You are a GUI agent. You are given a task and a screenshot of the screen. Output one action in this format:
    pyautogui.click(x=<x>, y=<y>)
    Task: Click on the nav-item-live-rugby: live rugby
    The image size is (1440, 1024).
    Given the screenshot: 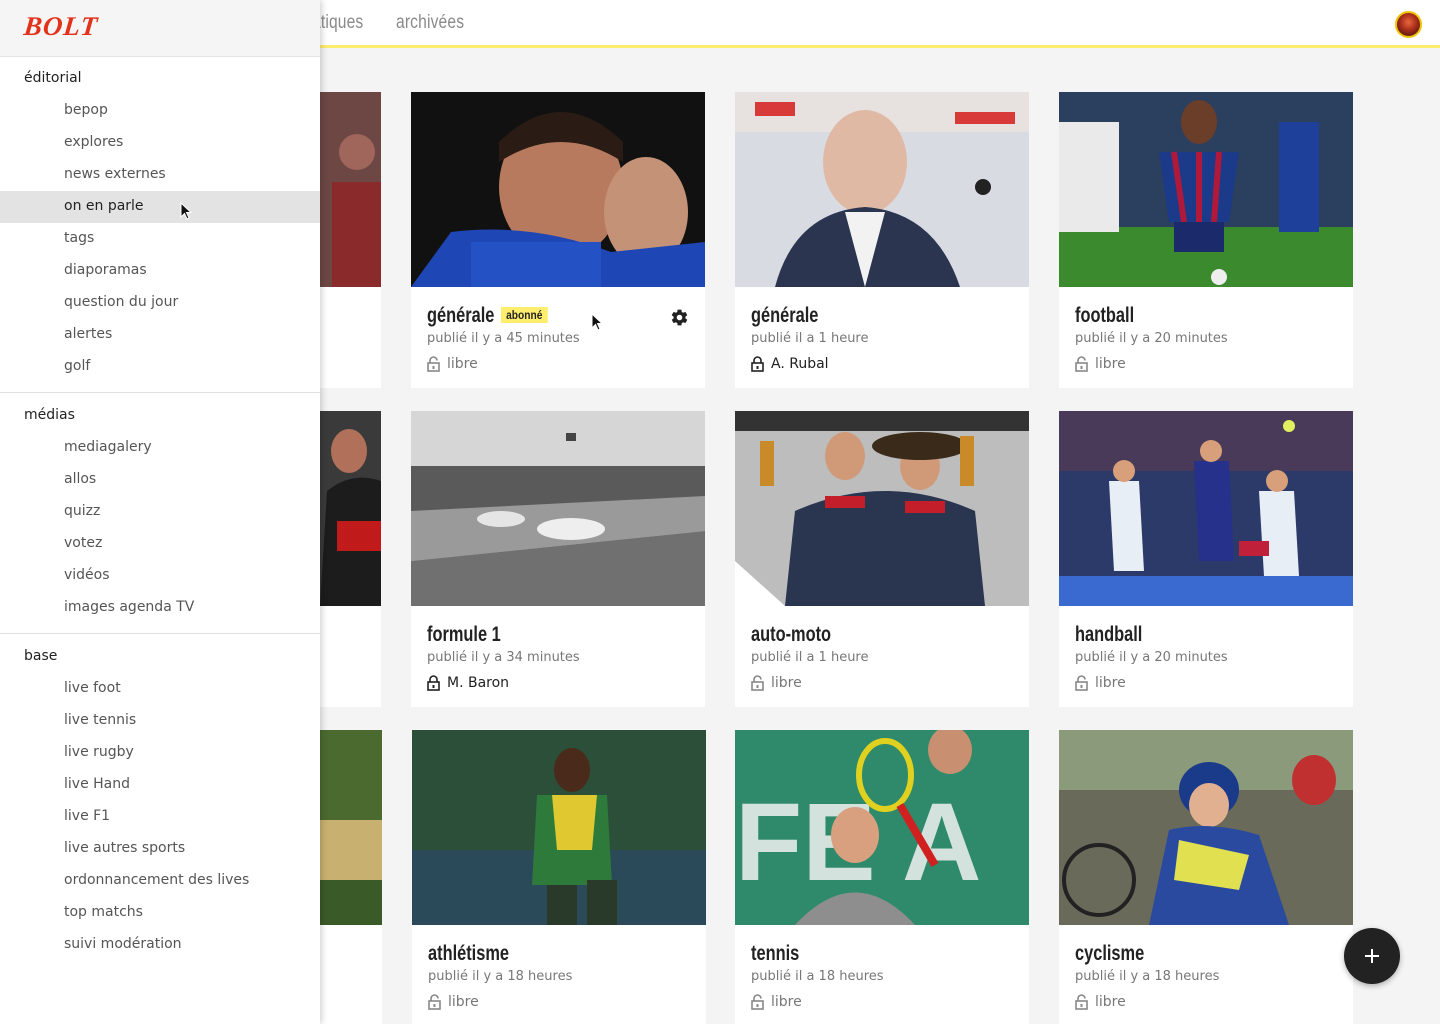 What is the action you would take?
    pyautogui.click(x=160, y=753)
    